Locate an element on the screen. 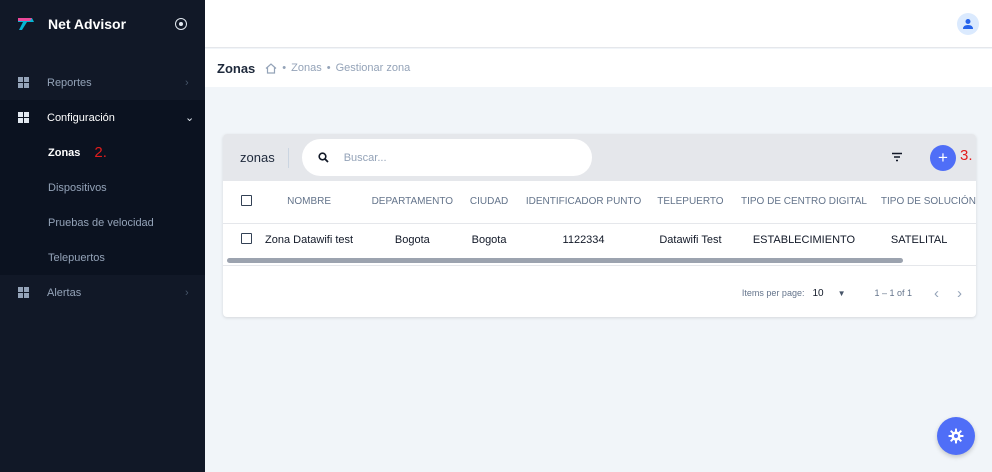  previous-page-button: ‹ is located at coordinates (936, 293).